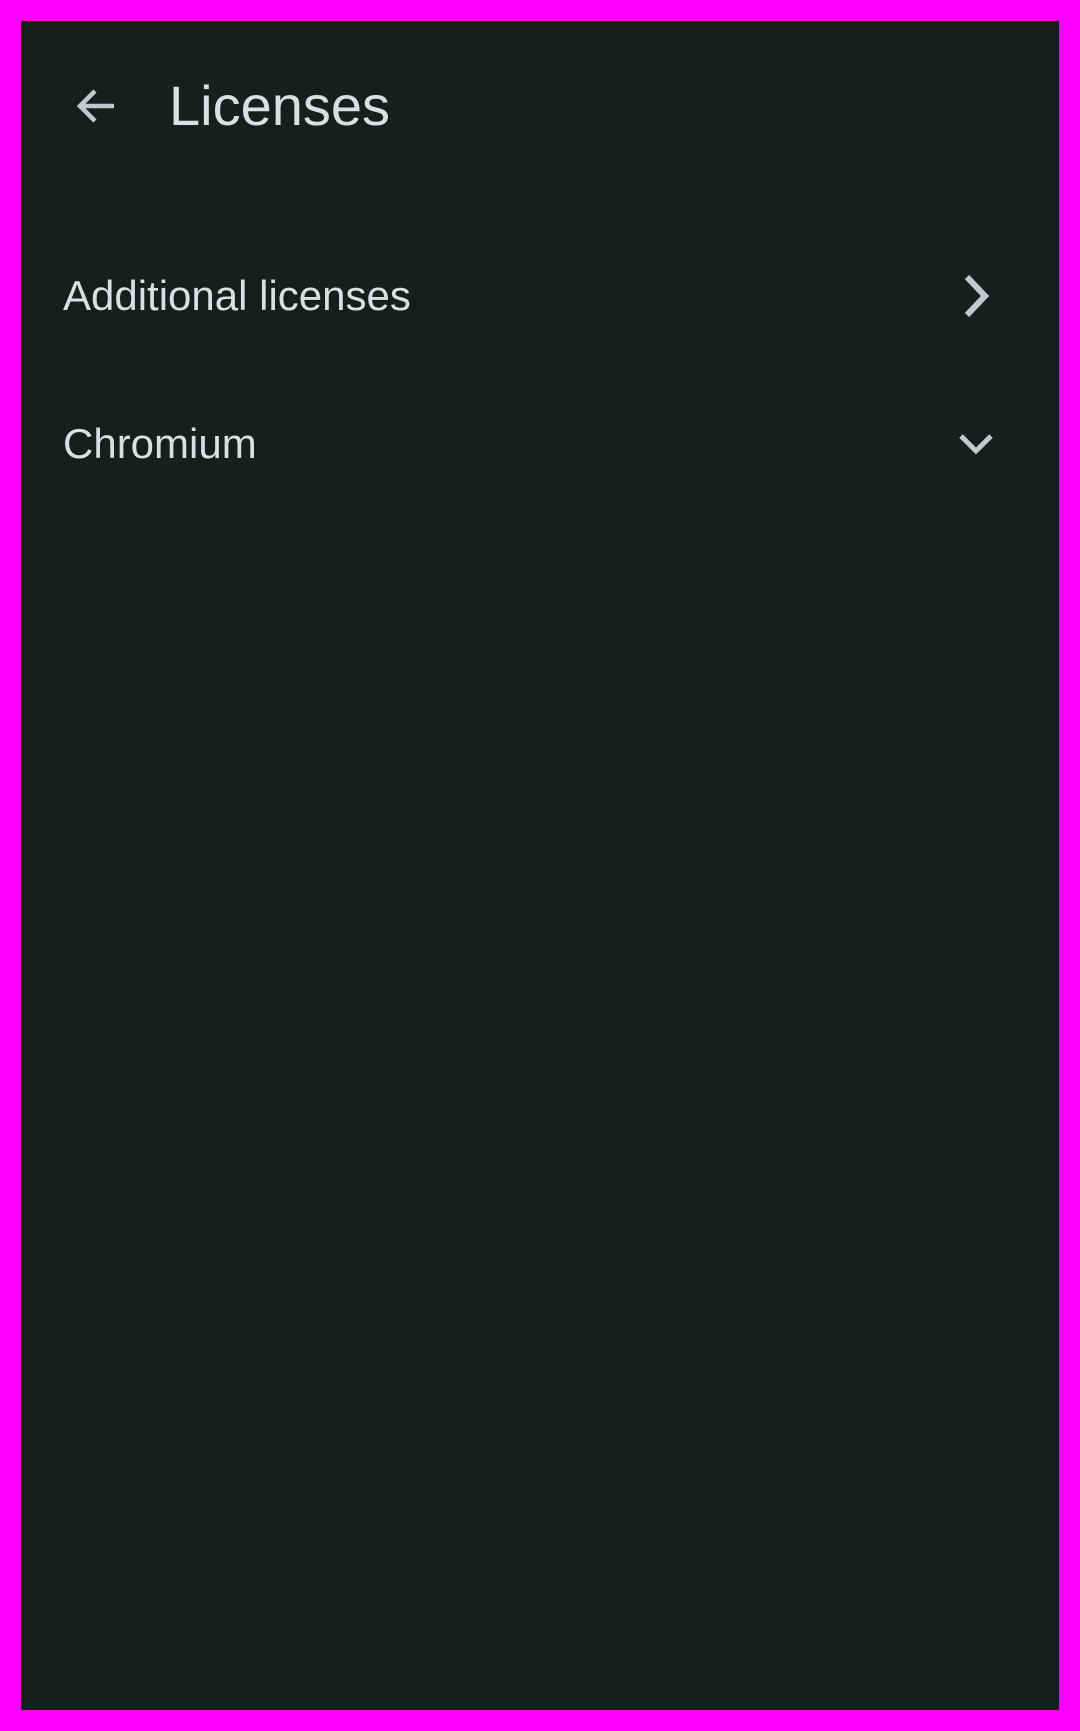 This screenshot has width=1080, height=1731. What do you see at coordinates (976, 296) in the screenshot?
I see `chevron-right-icon` at bounding box center [976, 296].